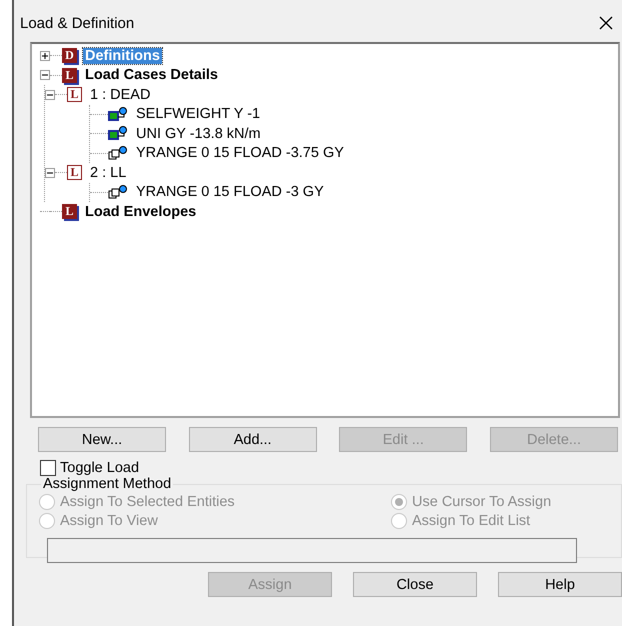 This screenshot has height=626, width=622. What do you see at coordinates (77, 23) in the screenshot?
I see `window-title: Load & Definition` at bounding box center [77, 23].